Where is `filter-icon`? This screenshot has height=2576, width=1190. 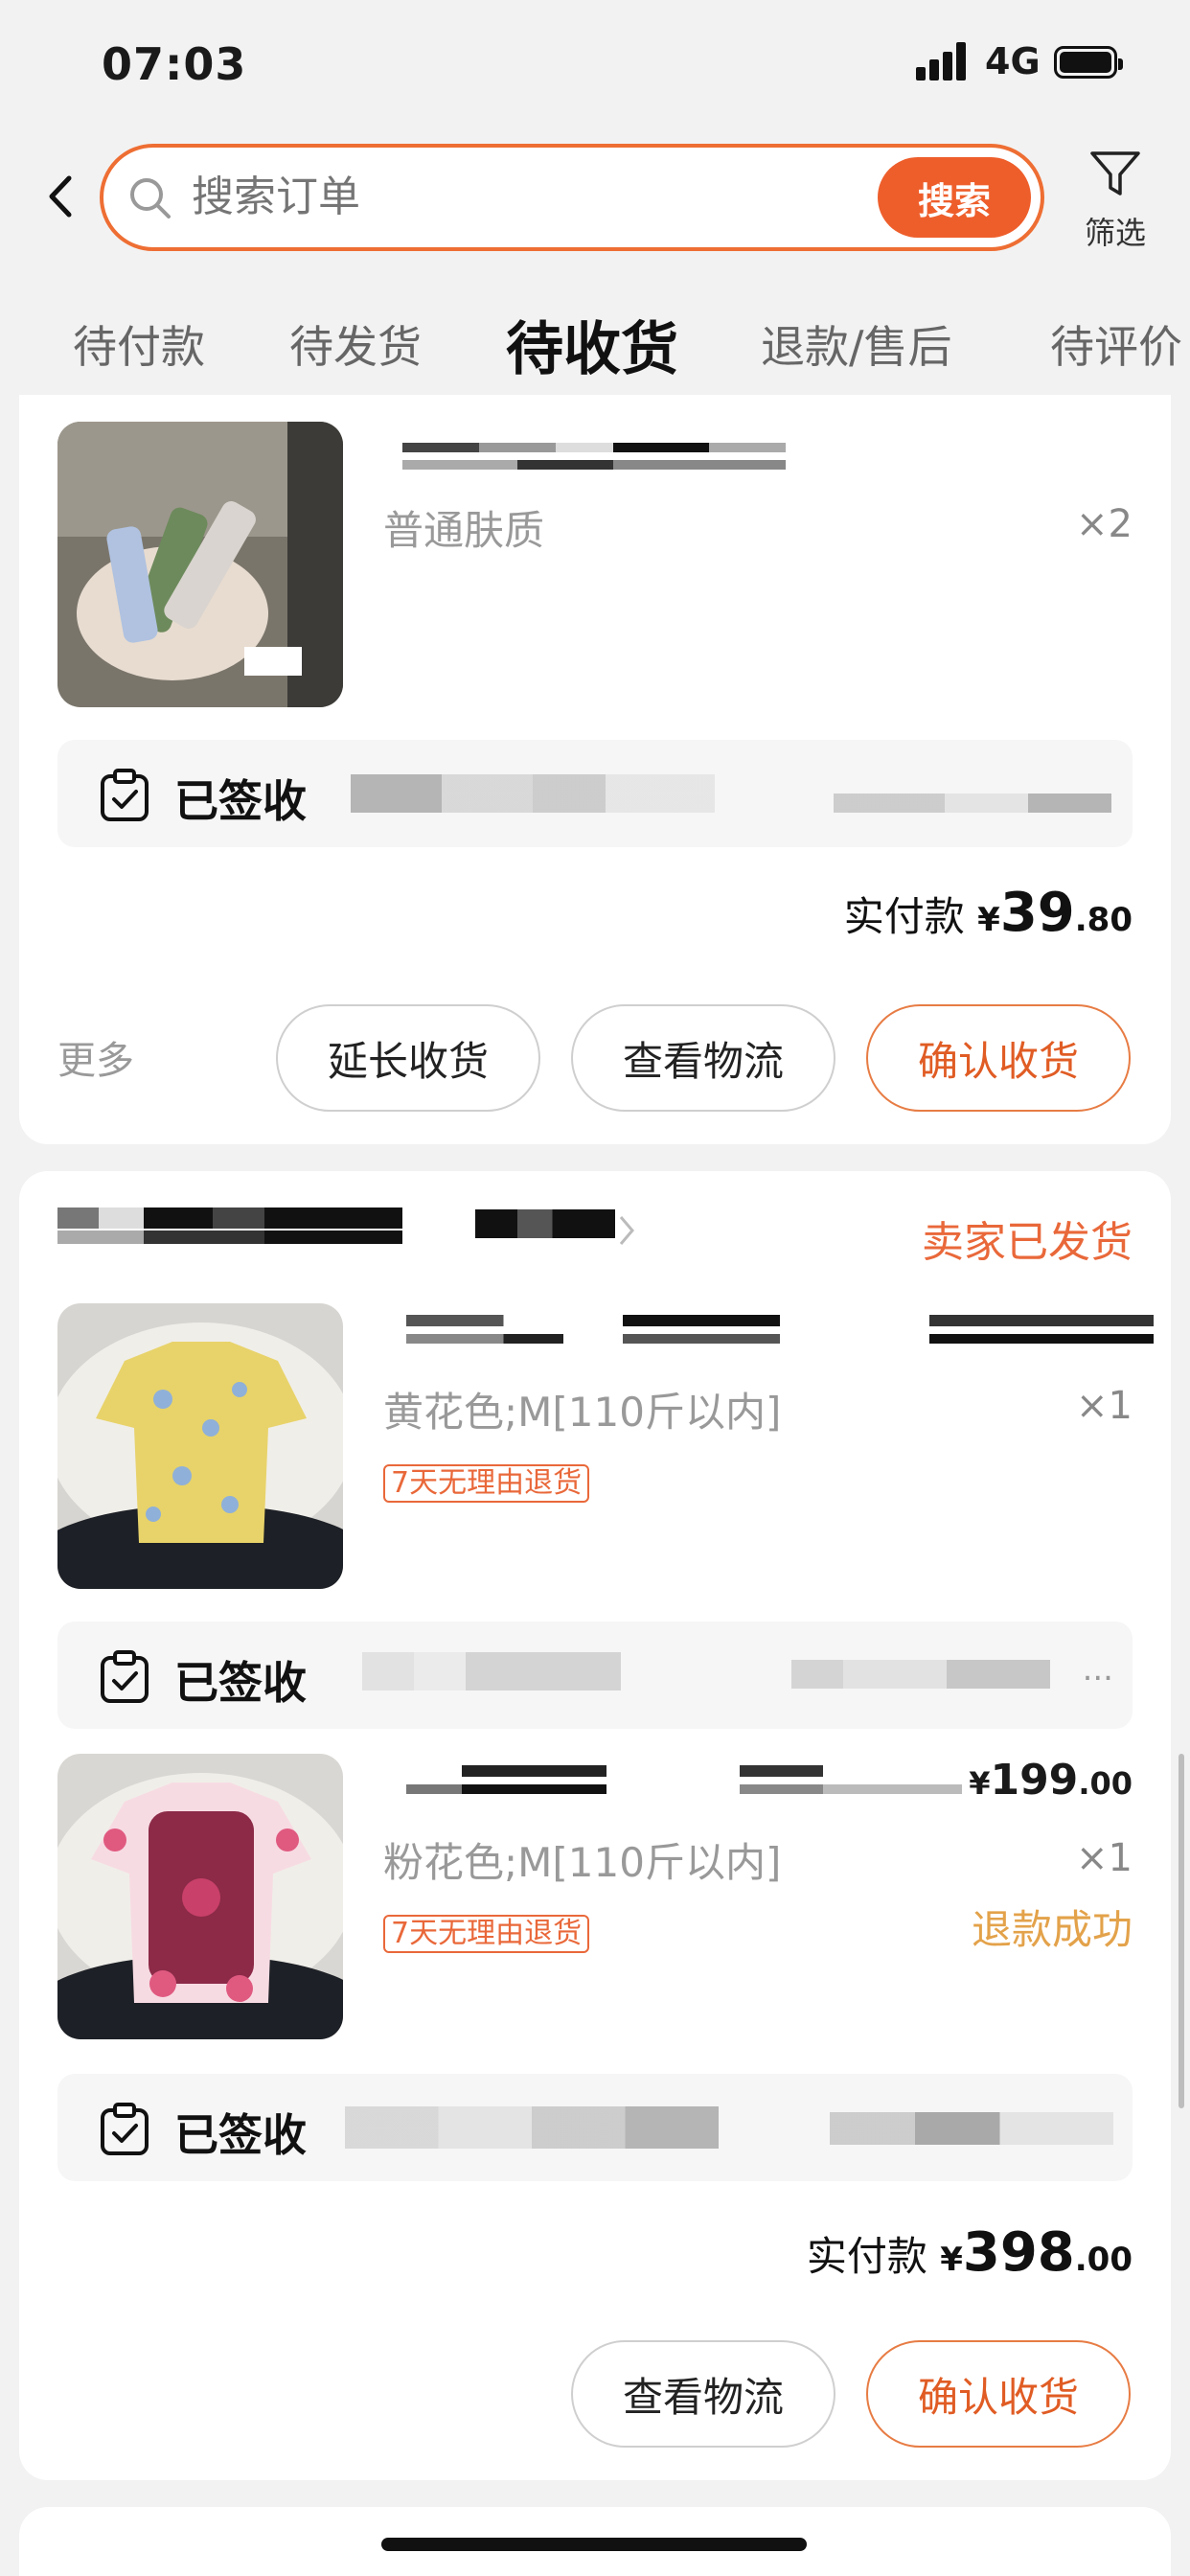
filter-icon is located at coordinates (1115, 173).